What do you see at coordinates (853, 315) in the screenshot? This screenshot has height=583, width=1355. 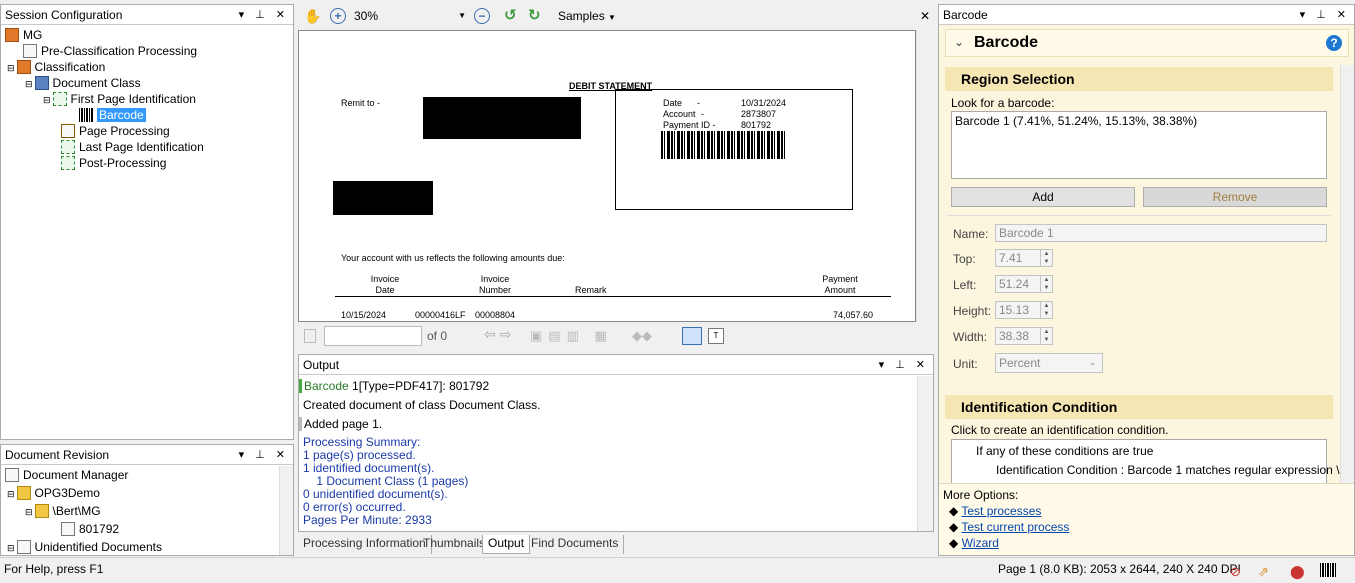 I see `doc-row1-amount: 74,057.60` at bounding box center [853, 315].